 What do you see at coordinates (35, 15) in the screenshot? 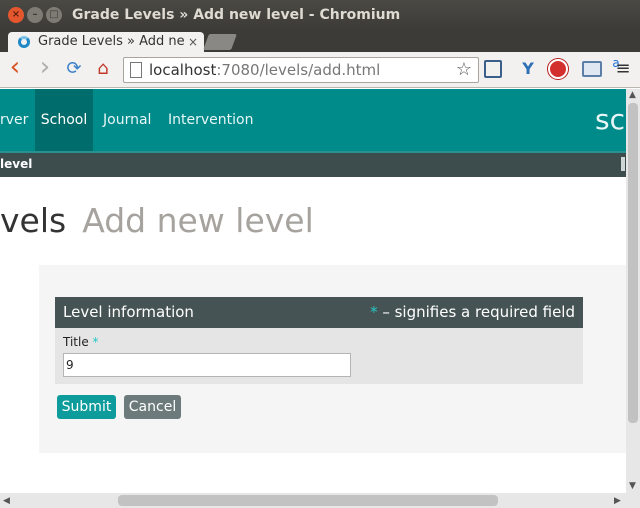
I see `window-minimize-button: –` at bounding box center [35, 15].